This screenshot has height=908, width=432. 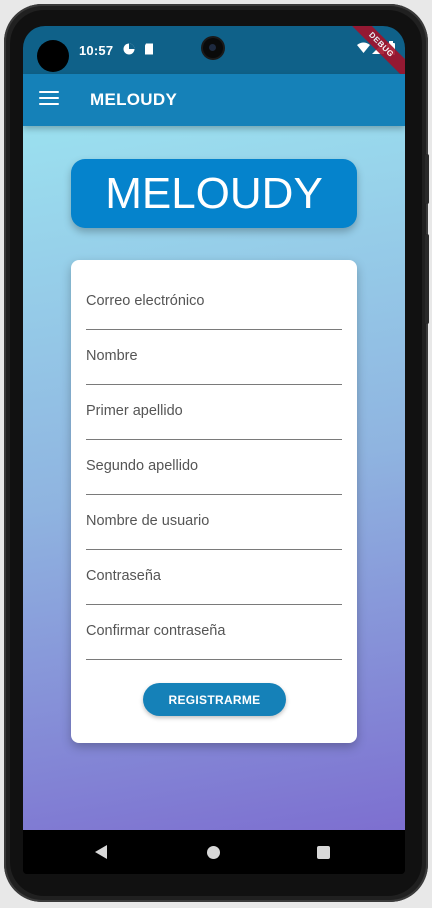 I want to click on back-icon, so click(x=101, y=852).